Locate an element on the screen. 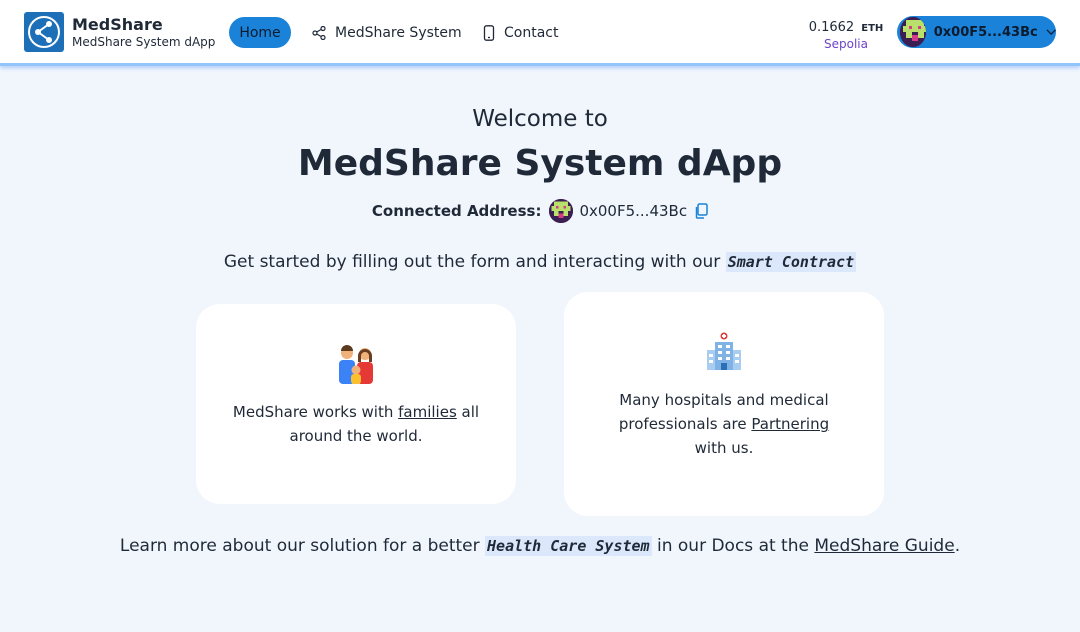  connected-address: 0x00F5...43Bc is located at coordinates (633, 211).